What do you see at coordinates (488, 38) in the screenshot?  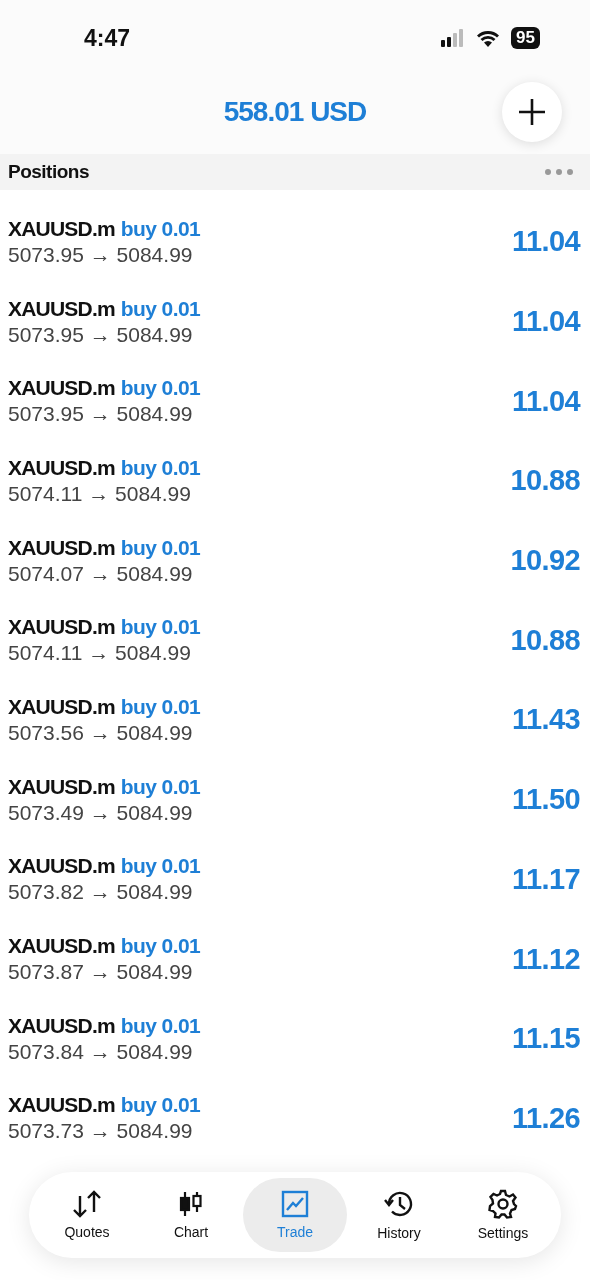 I see `wifi-icon` at bounding box center [488, 38].